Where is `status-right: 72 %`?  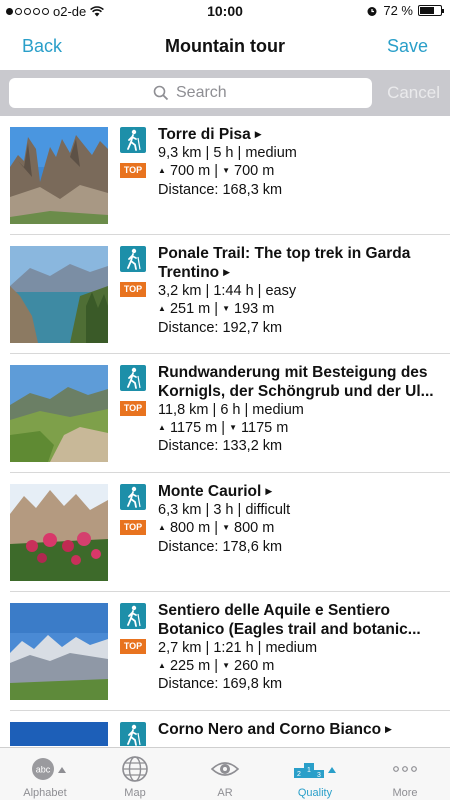
status-right: 72 % is located at coordinates (405, 10).